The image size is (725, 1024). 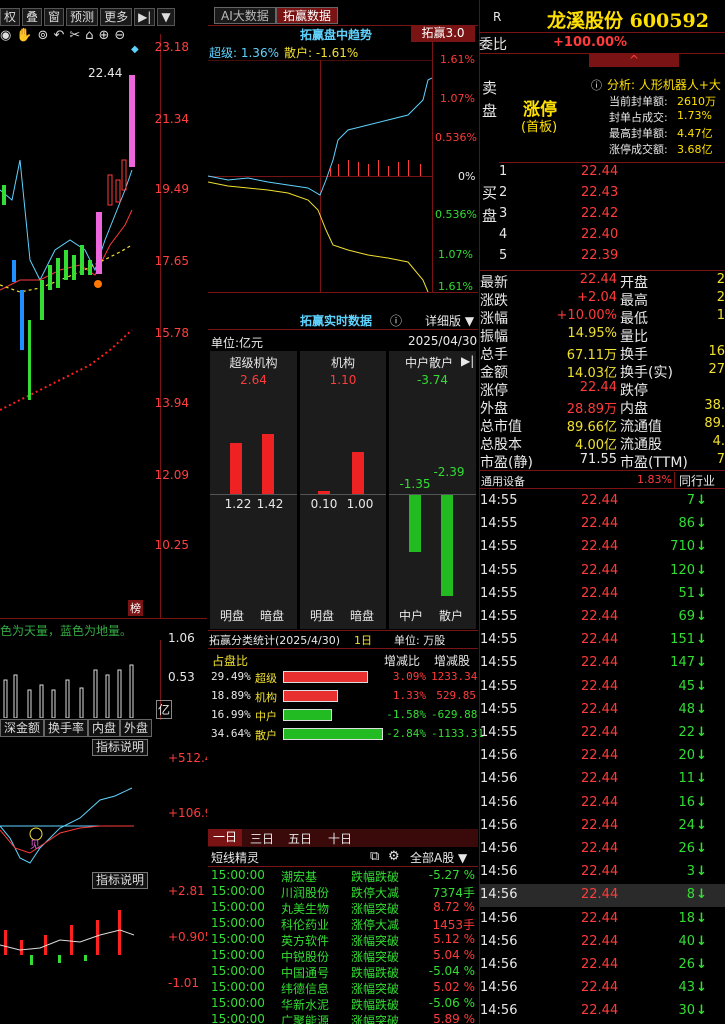 What do you see at coordinates (694, 480) in the screenshot?
I see `same-industry-button: 同行业` at bounding box center [694, 480].